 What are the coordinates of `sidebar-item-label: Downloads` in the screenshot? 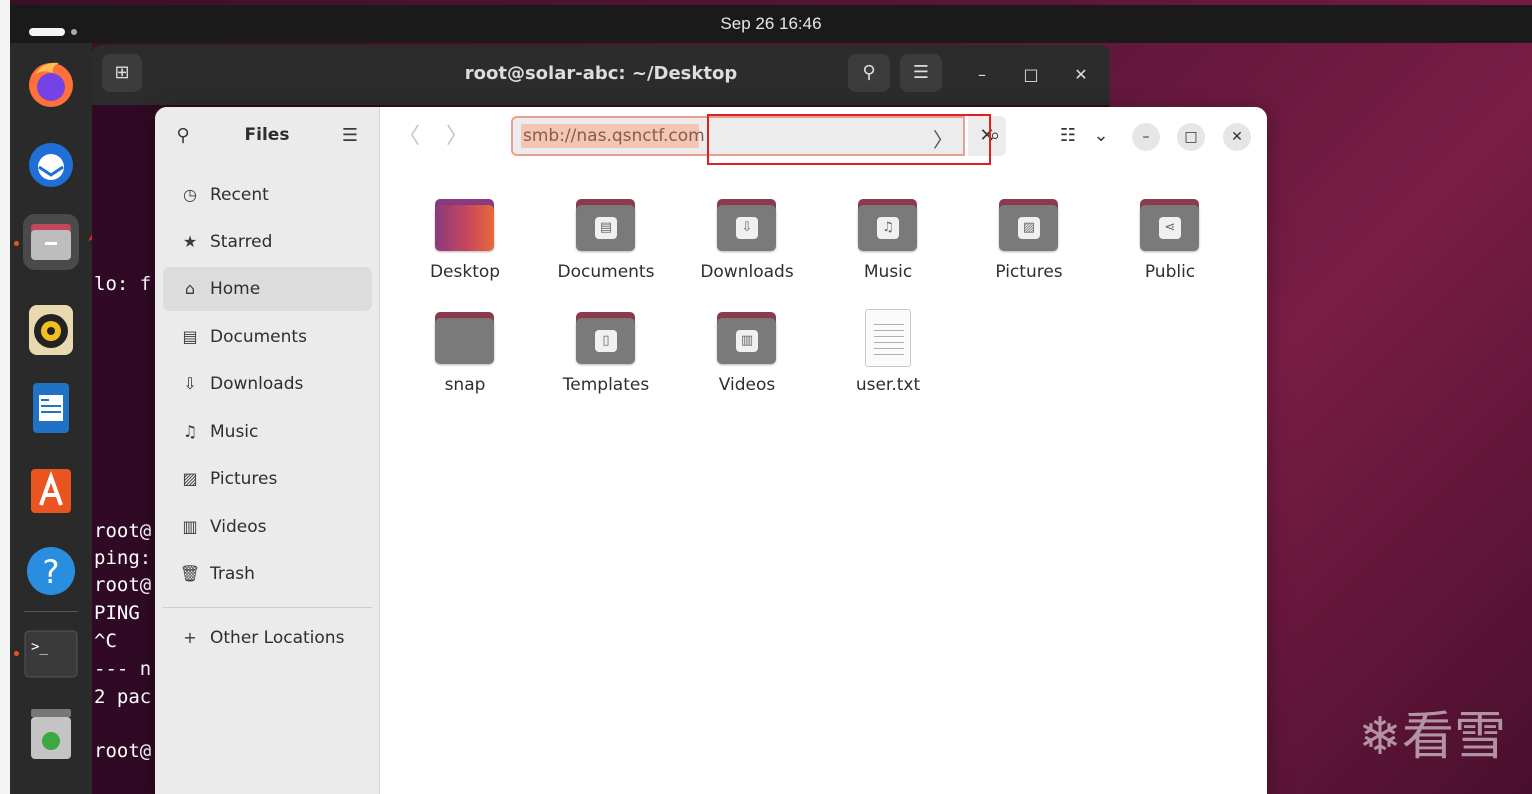 It's located at (257, 384).